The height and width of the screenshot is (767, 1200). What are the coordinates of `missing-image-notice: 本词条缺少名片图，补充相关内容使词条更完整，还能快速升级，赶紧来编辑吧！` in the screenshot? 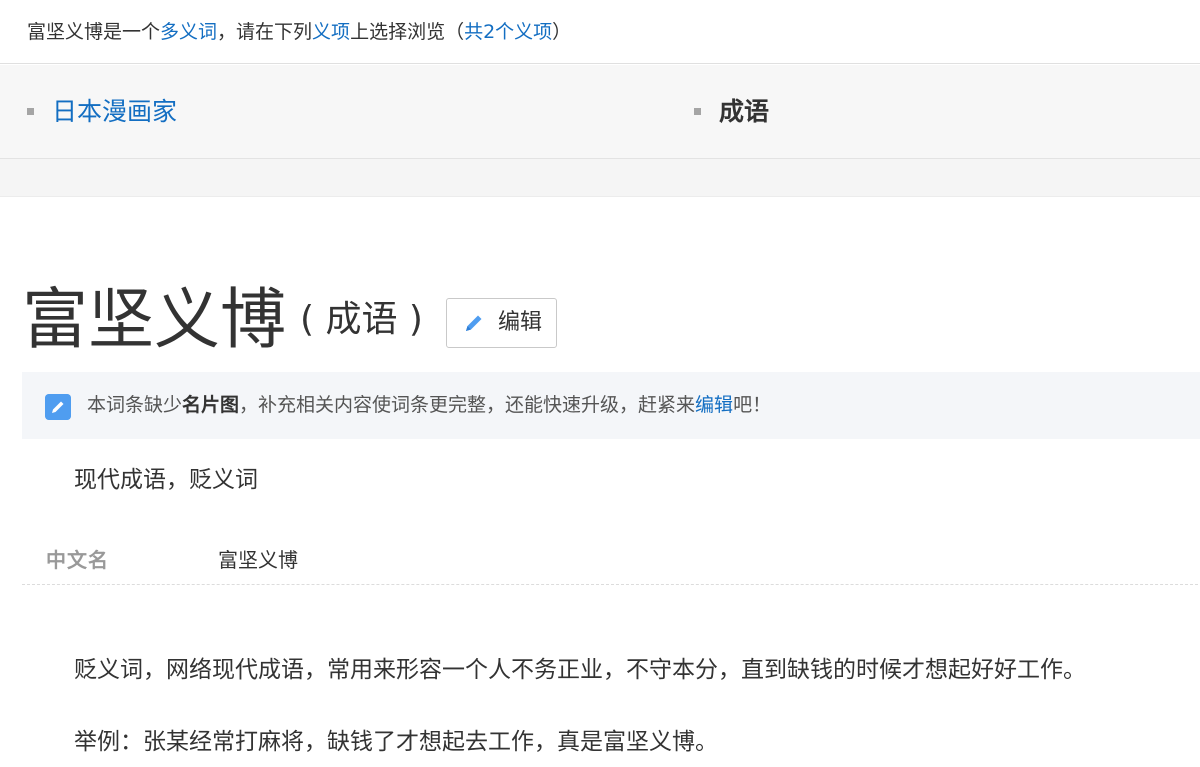 It's located at (611, 405).